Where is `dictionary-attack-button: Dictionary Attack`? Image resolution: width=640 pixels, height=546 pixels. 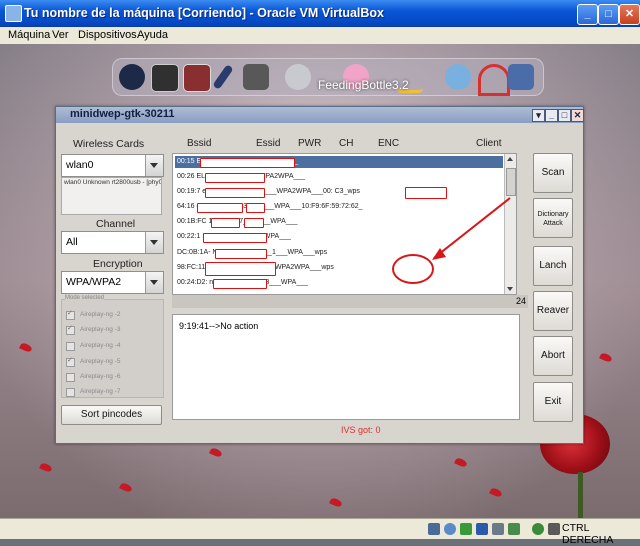 dictionary-attack-button: Dictionary Attack is located at coordinates (553, 218).